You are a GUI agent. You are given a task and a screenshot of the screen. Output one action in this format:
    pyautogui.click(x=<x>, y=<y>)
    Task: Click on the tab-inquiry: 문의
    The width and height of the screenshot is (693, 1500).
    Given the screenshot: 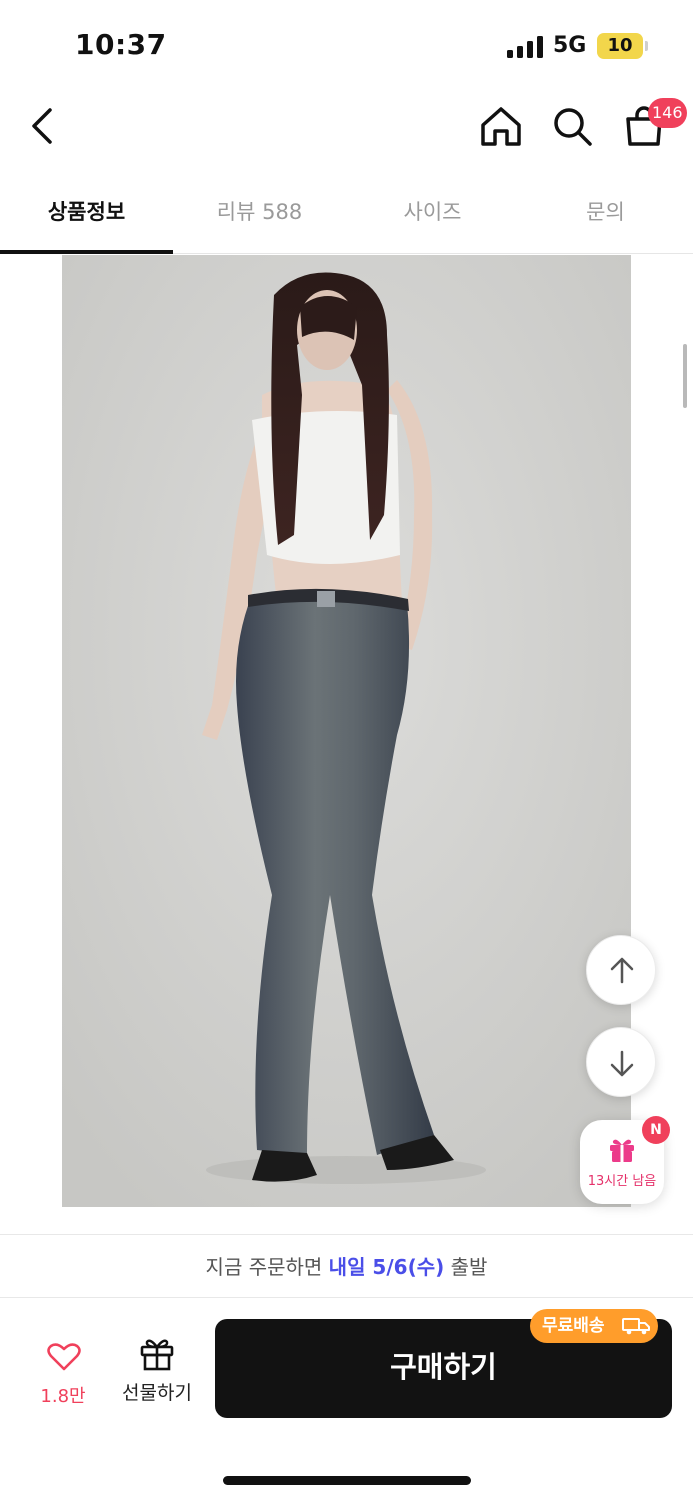 What is the action you would take?
    pyautogui.click(x=605, y=218)
    